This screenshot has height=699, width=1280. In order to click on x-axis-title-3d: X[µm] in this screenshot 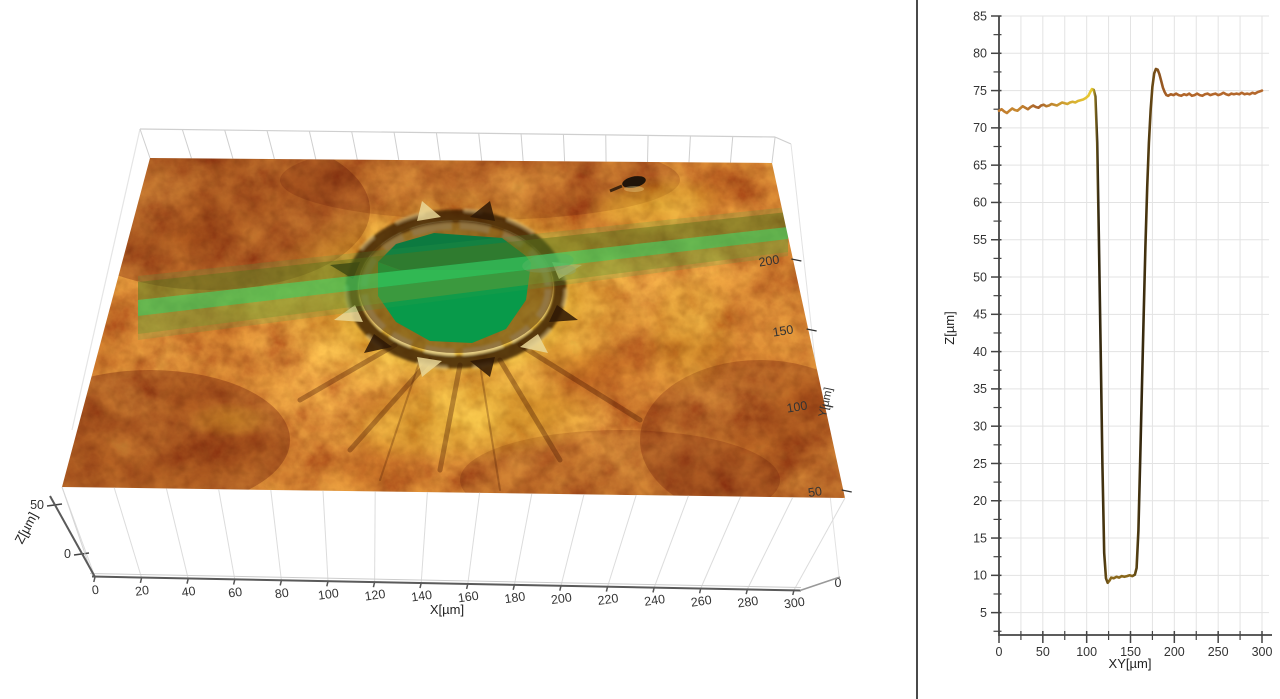, I will do `click(447, 609)`.